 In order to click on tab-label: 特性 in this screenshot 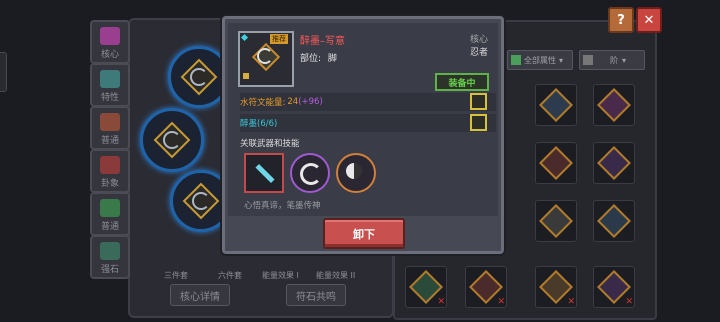, I will do `click(109, 98)`.